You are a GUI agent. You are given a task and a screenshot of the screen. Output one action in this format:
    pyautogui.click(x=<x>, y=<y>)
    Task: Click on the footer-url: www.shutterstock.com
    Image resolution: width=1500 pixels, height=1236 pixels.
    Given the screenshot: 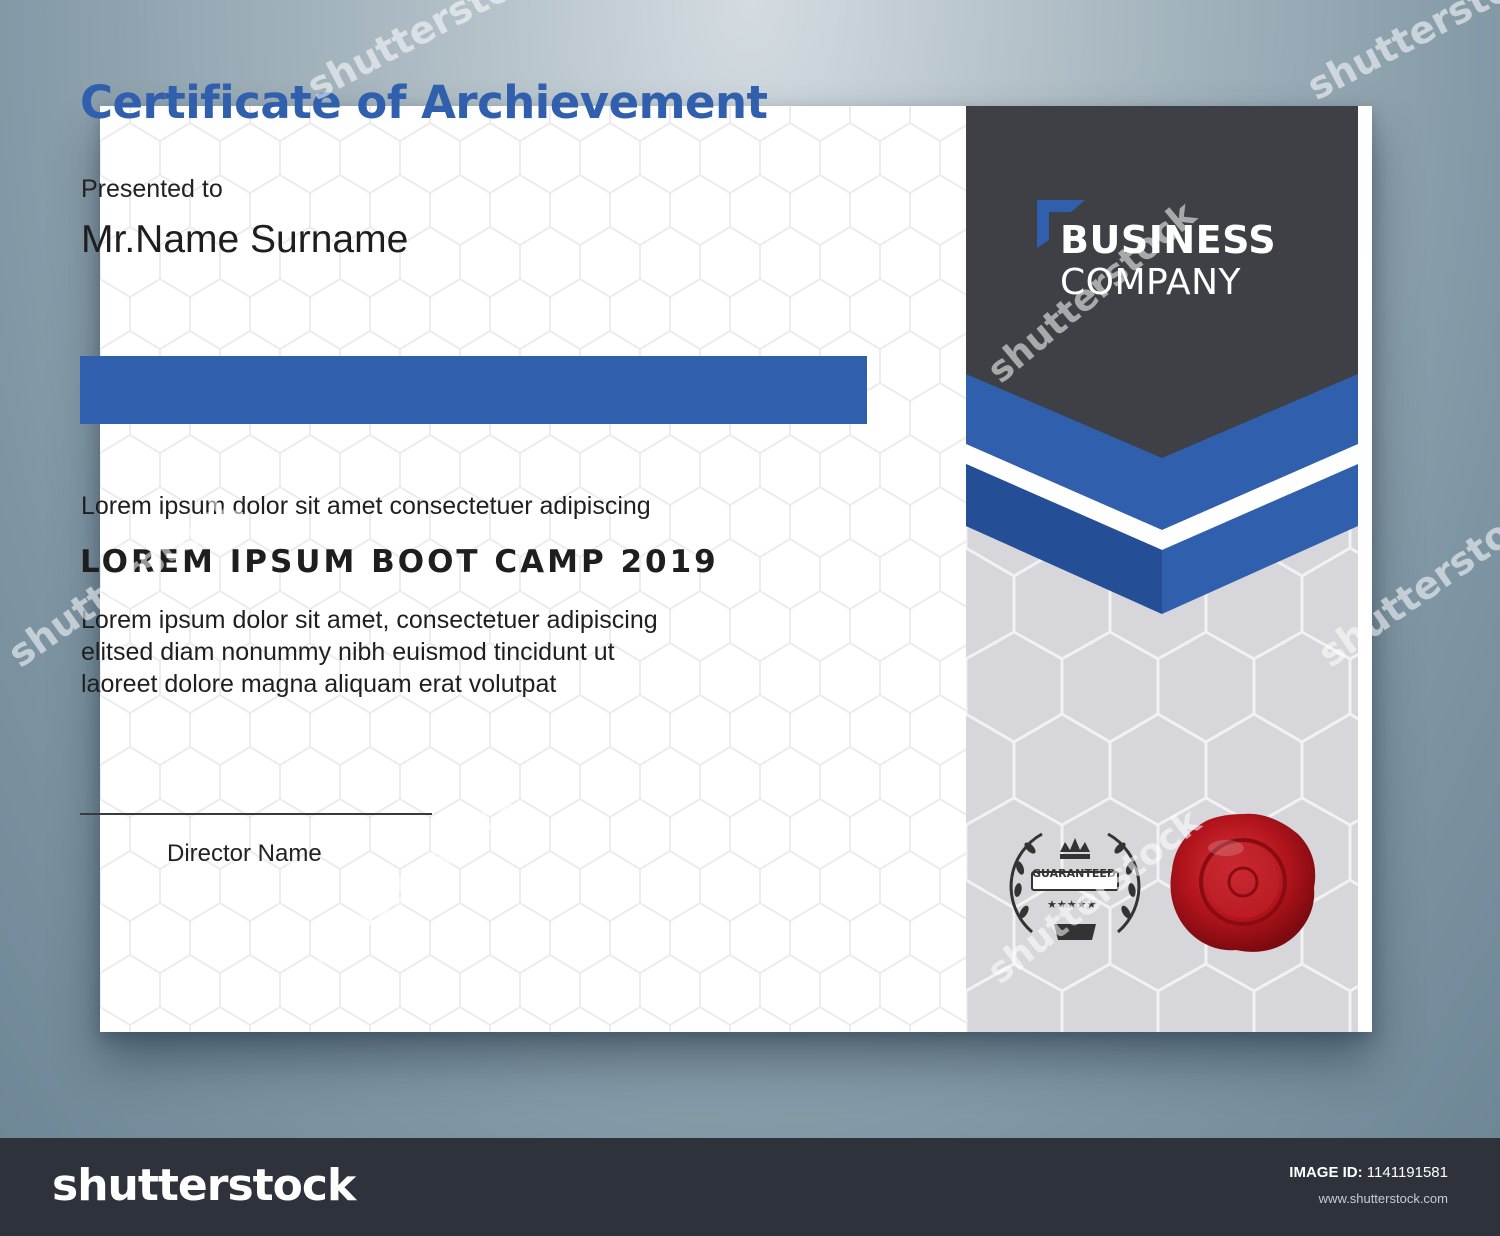 What is the action you would take?
    pyautogui.click(x=1383, y=1198)
    